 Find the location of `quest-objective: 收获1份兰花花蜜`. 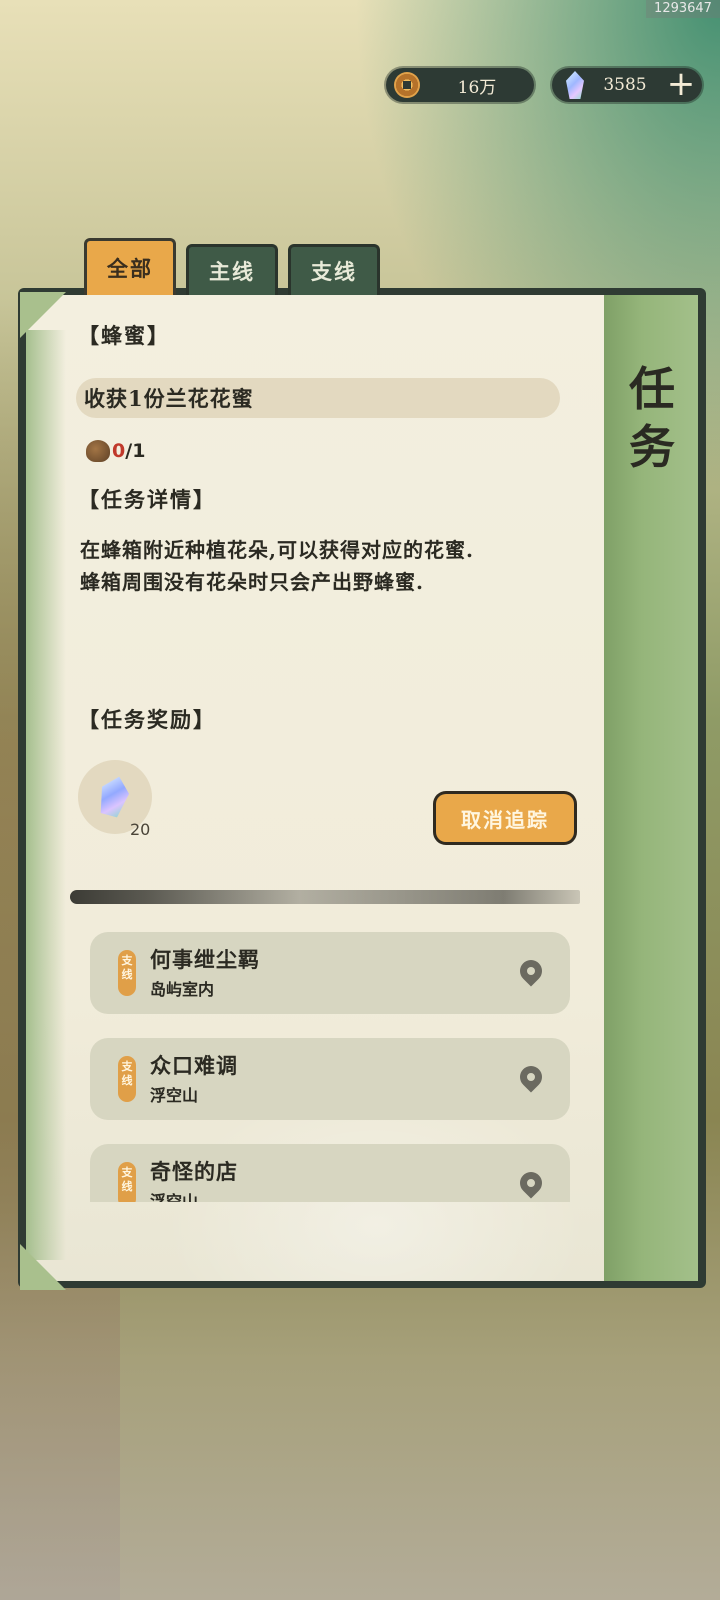

quest-objective: 收获1份兰花花蜜 is located at coordinates (318, 398).